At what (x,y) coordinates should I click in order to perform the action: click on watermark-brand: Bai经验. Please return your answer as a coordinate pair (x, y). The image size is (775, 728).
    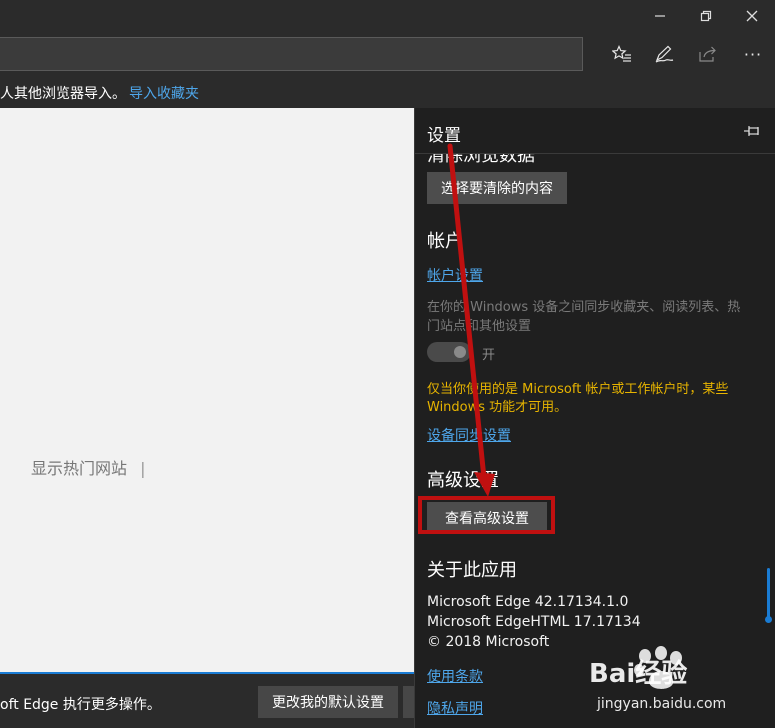
    Looking at the image, I should click on (638, 673).